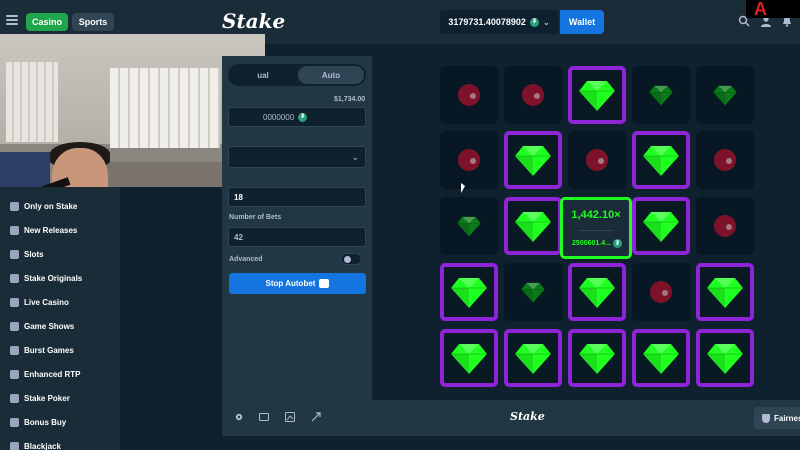  I want to click on footer-stake-logo: Stake, so click(527, 416).